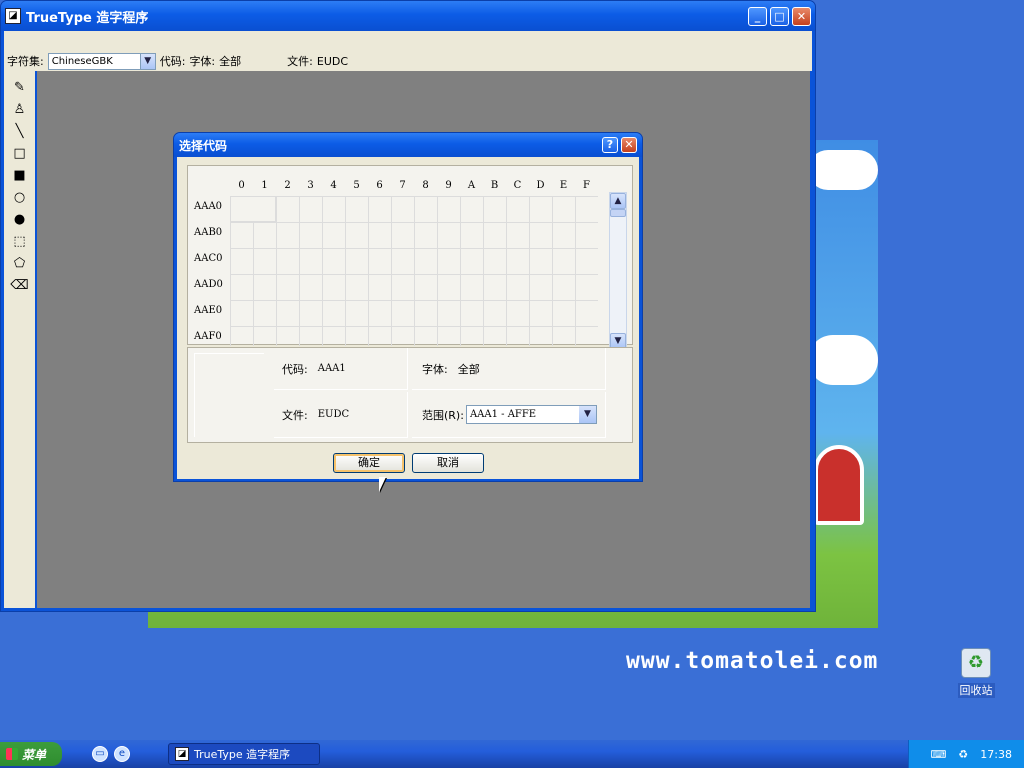 This screenshot has width=1024, height=768. I want to click on minimize-button: _, so click(757, 16).